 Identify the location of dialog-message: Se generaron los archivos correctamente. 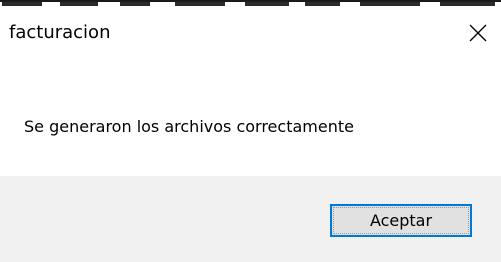
(189, 126).